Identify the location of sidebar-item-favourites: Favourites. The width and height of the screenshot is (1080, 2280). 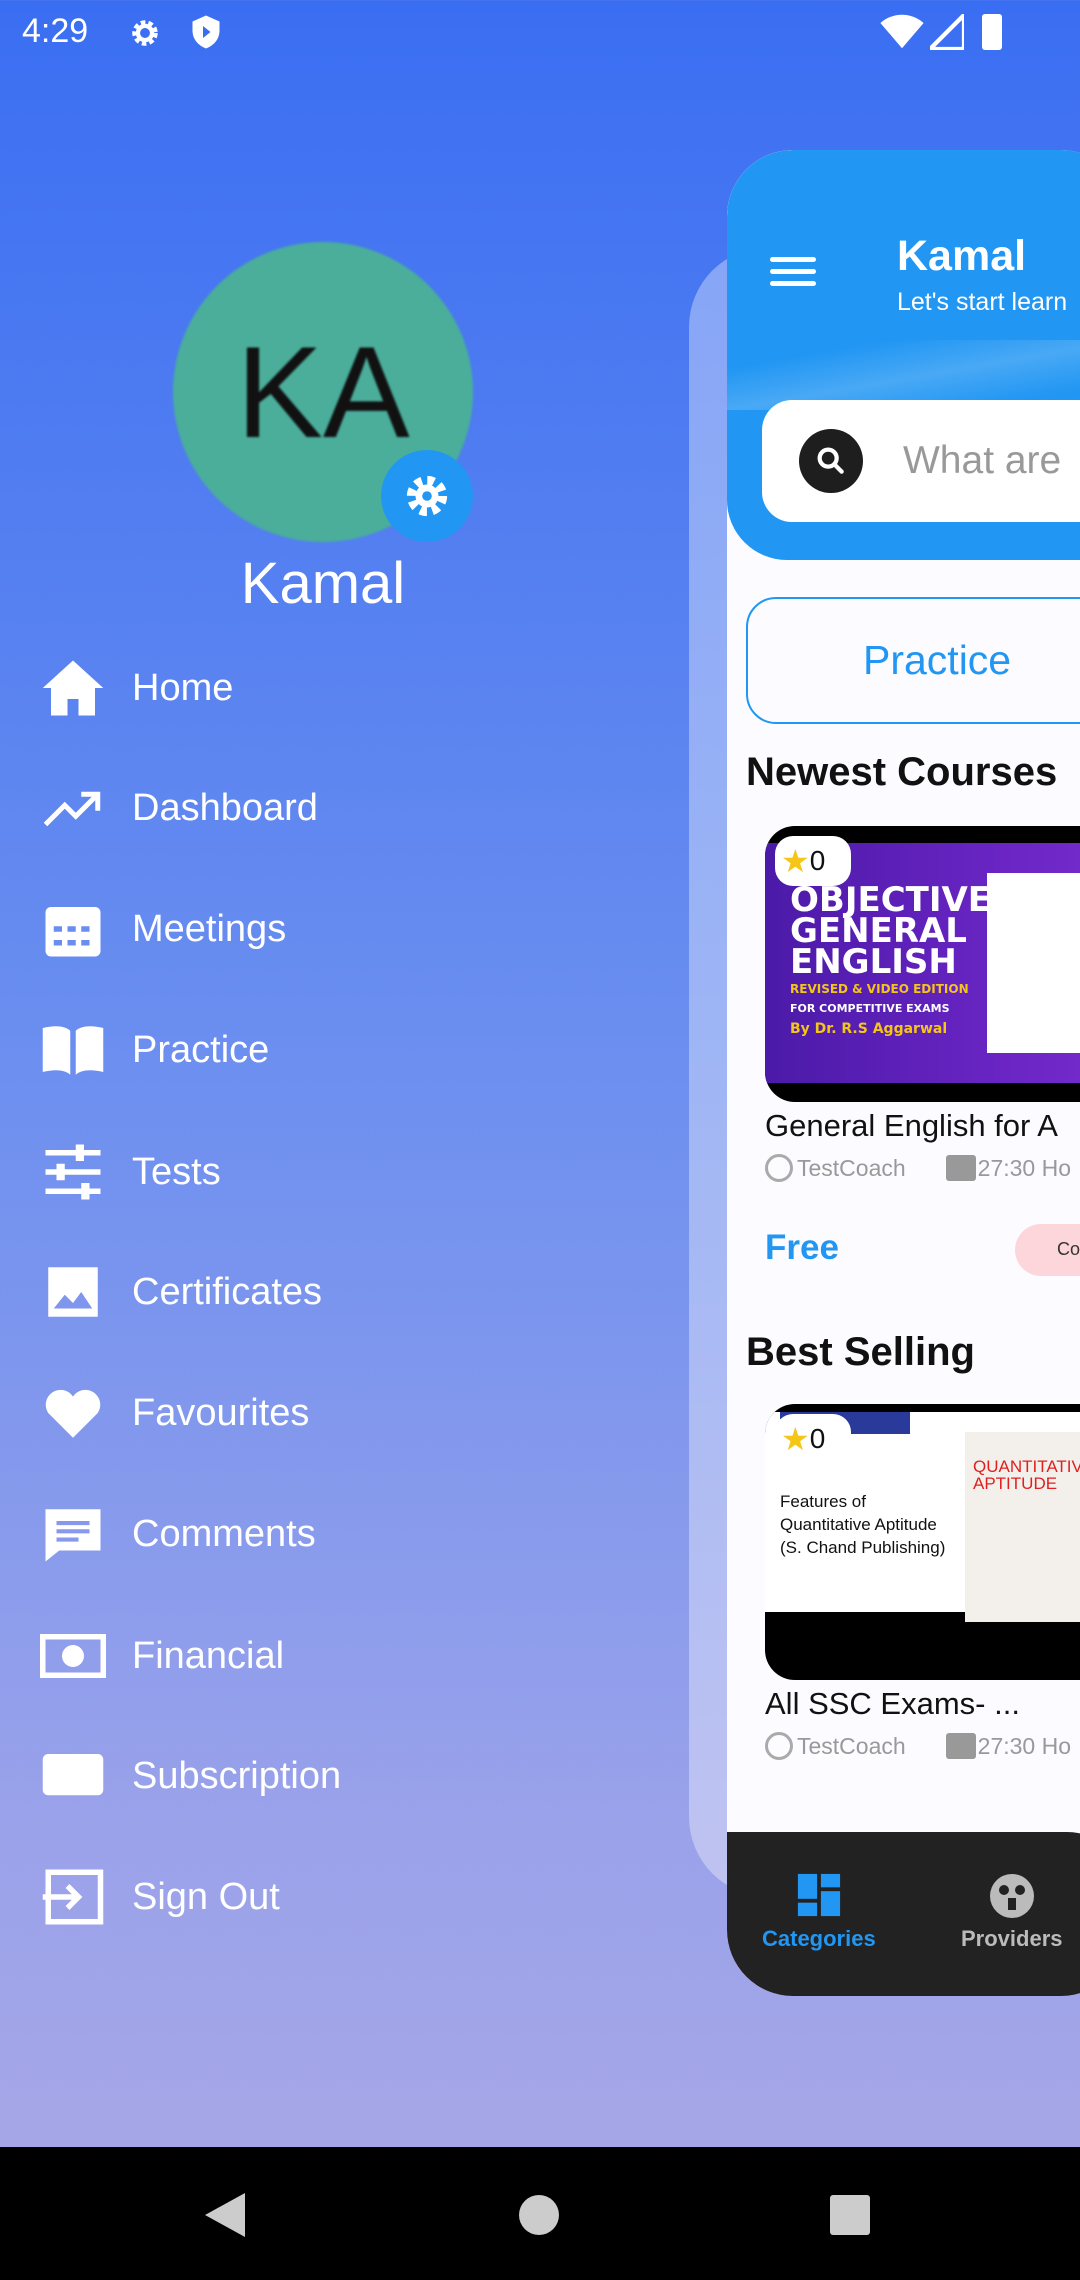
(320, 1413).